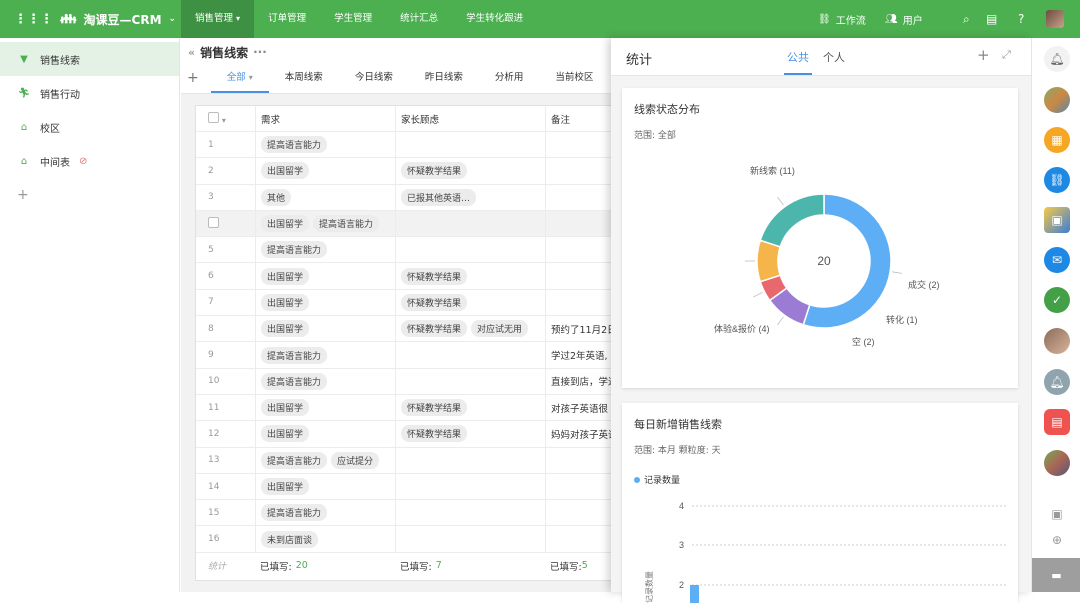 This screenshot has height=603, width=1080. What do you see at coordinates (374, 80) in the screenshot?
I see `tab-today: 今日线索` at bounding box center [374, 80].